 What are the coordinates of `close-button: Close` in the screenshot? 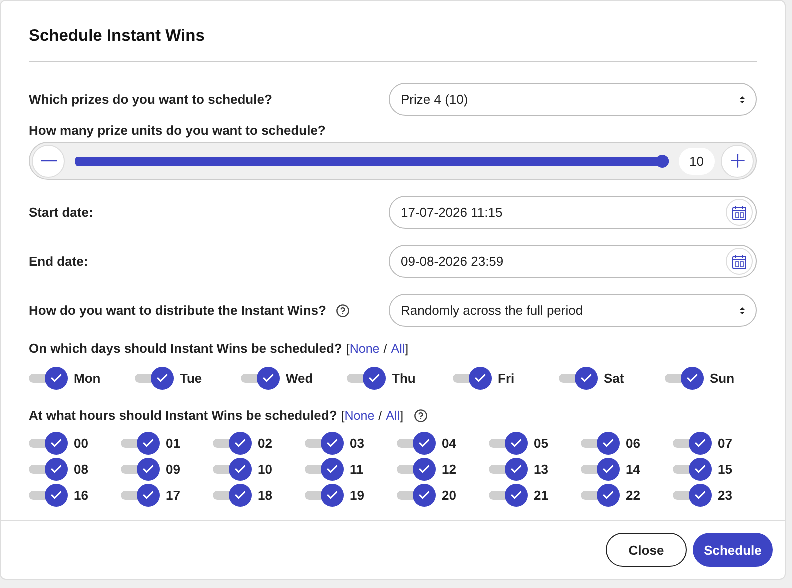 It's located at (646, 550).